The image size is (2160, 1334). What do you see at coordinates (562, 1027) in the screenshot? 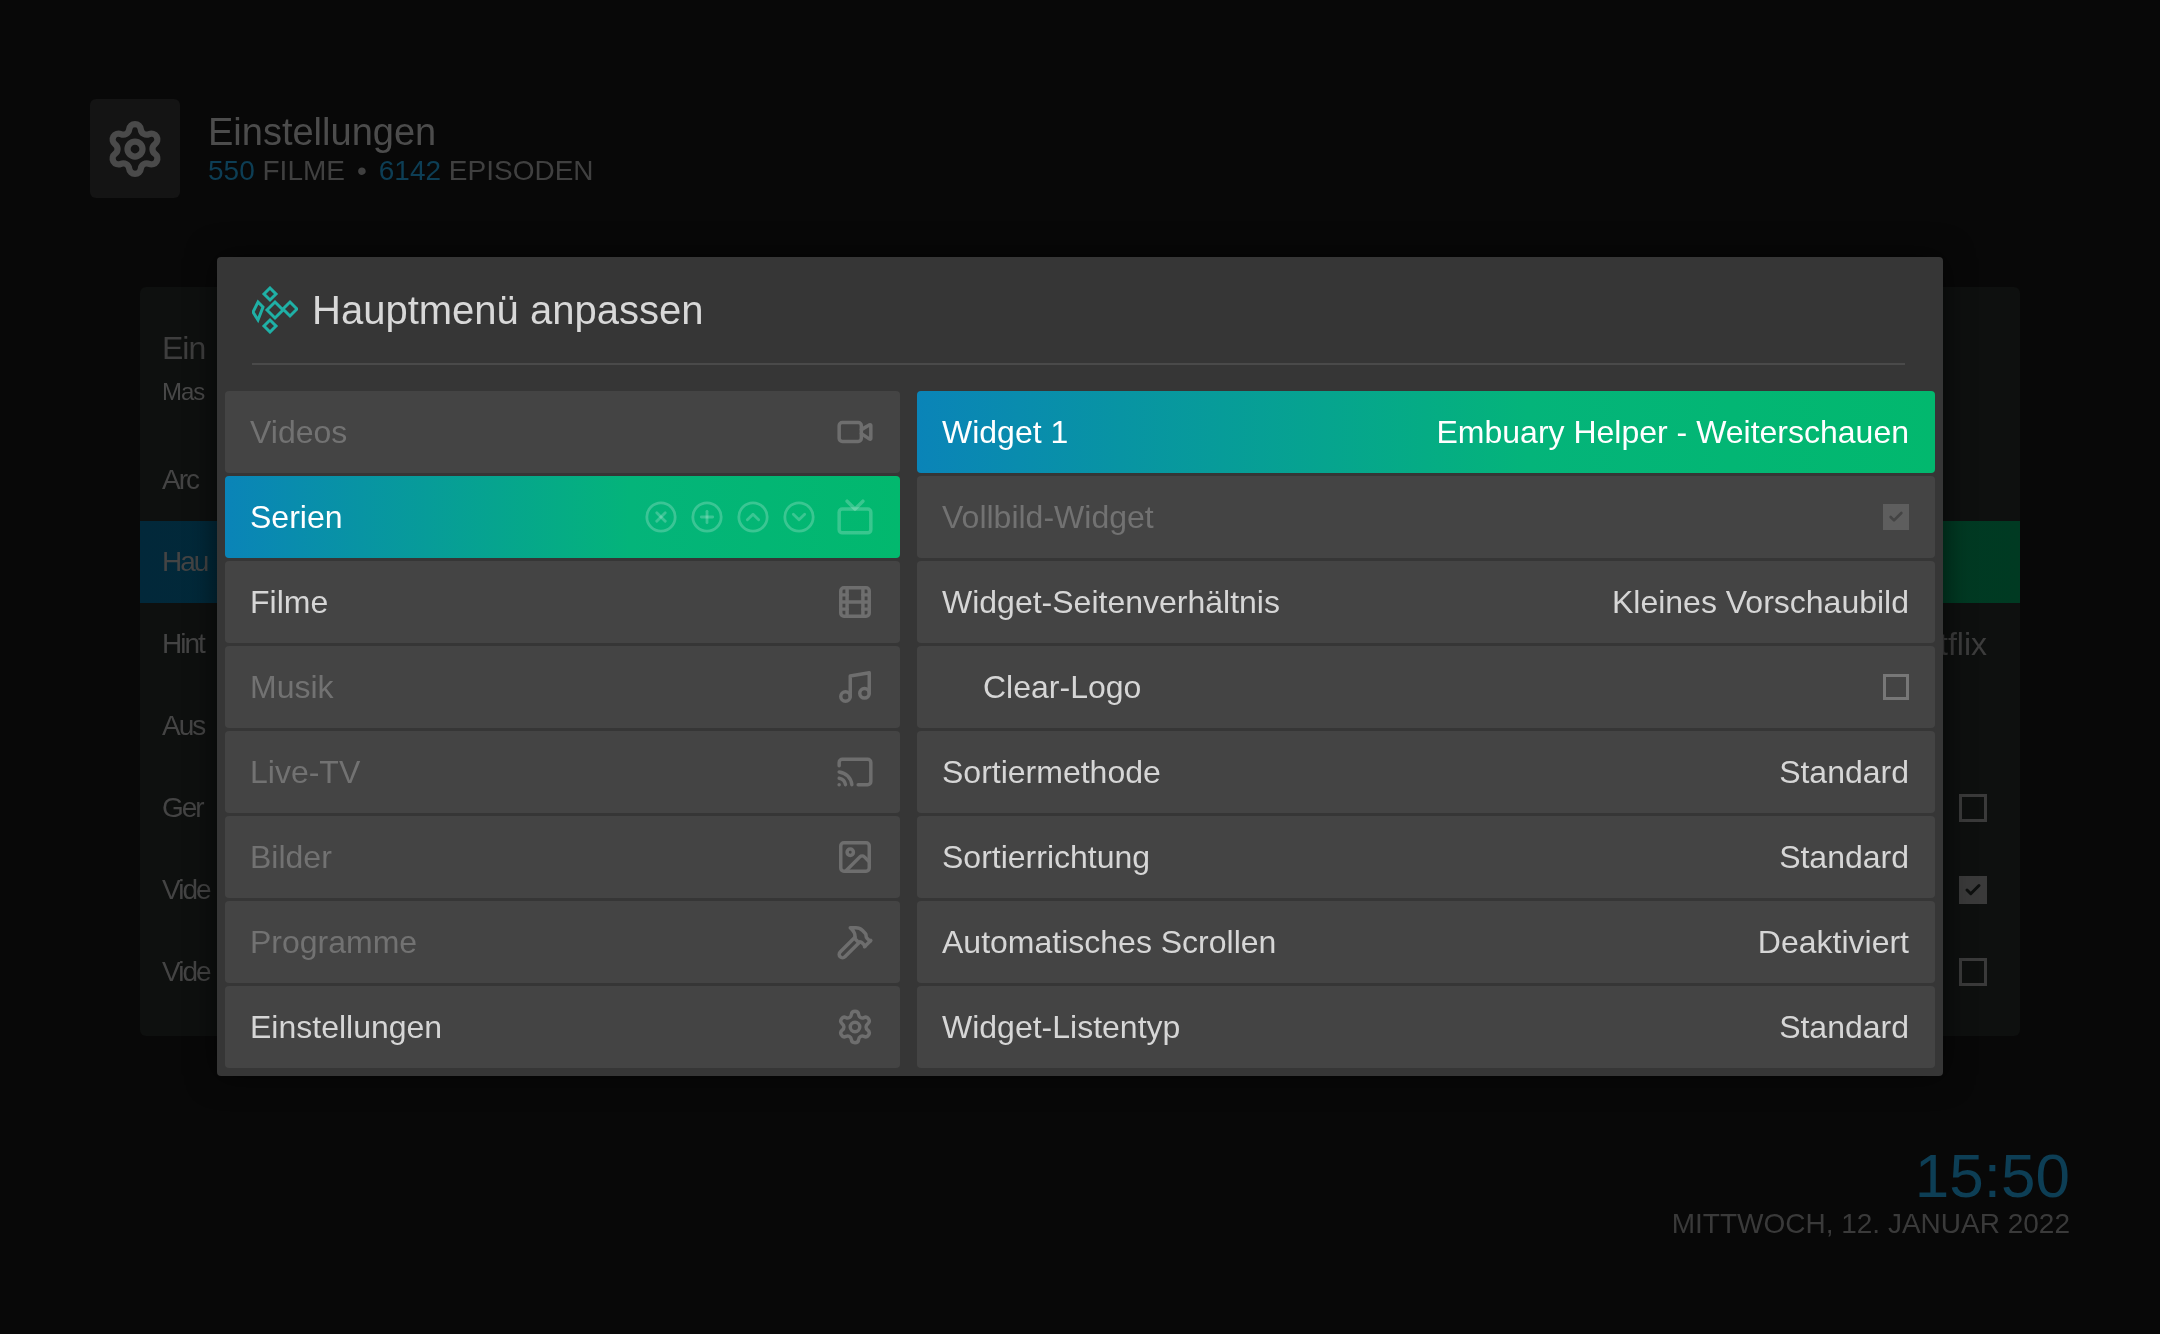
I see `menu-item: Einstellungen` at bounding box center [562, 1027].